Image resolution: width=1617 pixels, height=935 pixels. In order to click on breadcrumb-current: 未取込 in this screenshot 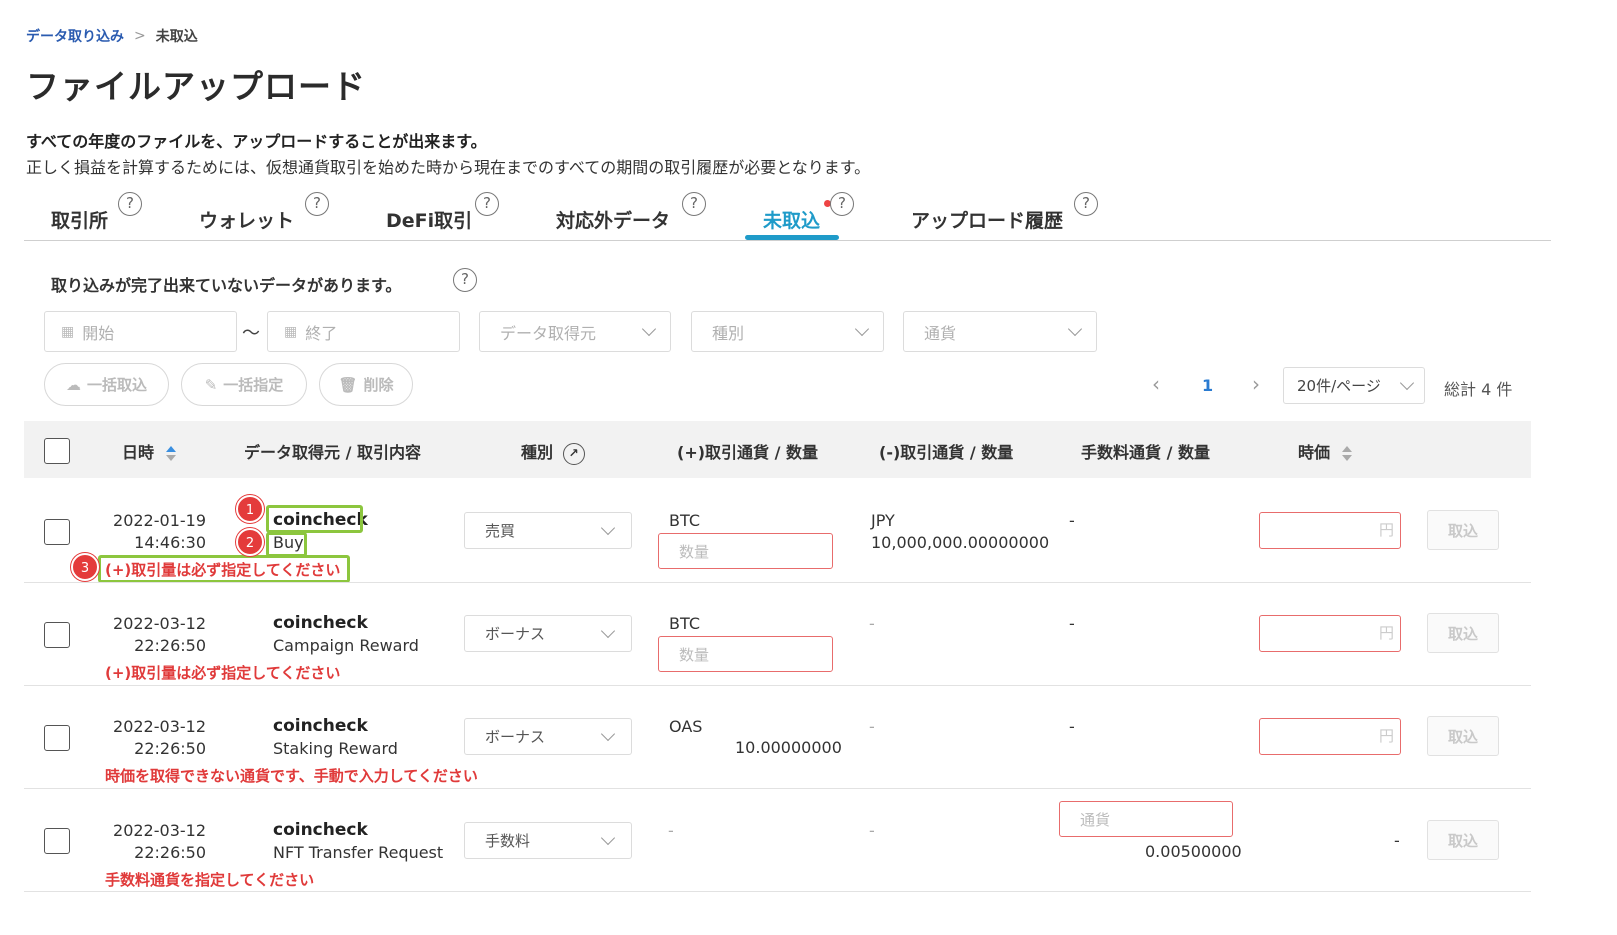, I will do `click(176, 37)`.